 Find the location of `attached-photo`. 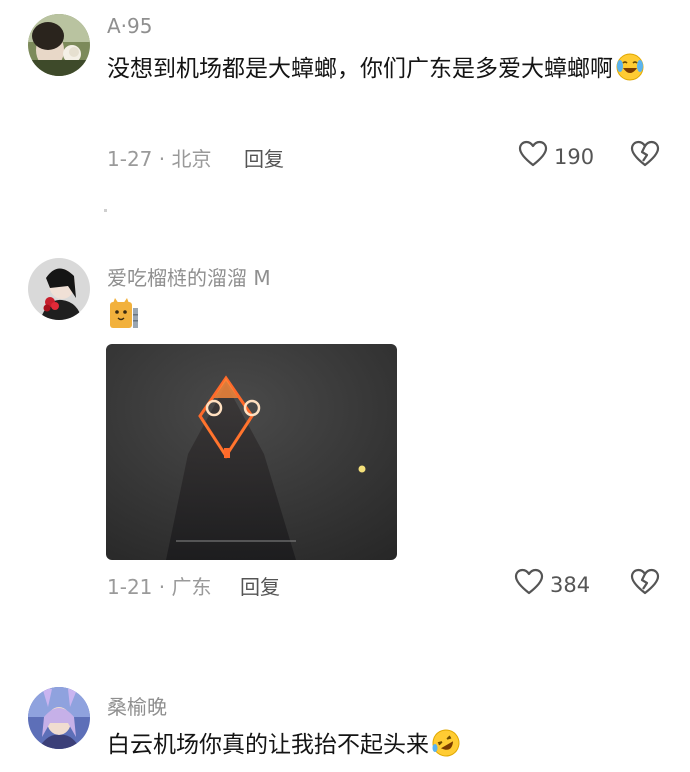

attached-photo is located at coordinates (251, 452).